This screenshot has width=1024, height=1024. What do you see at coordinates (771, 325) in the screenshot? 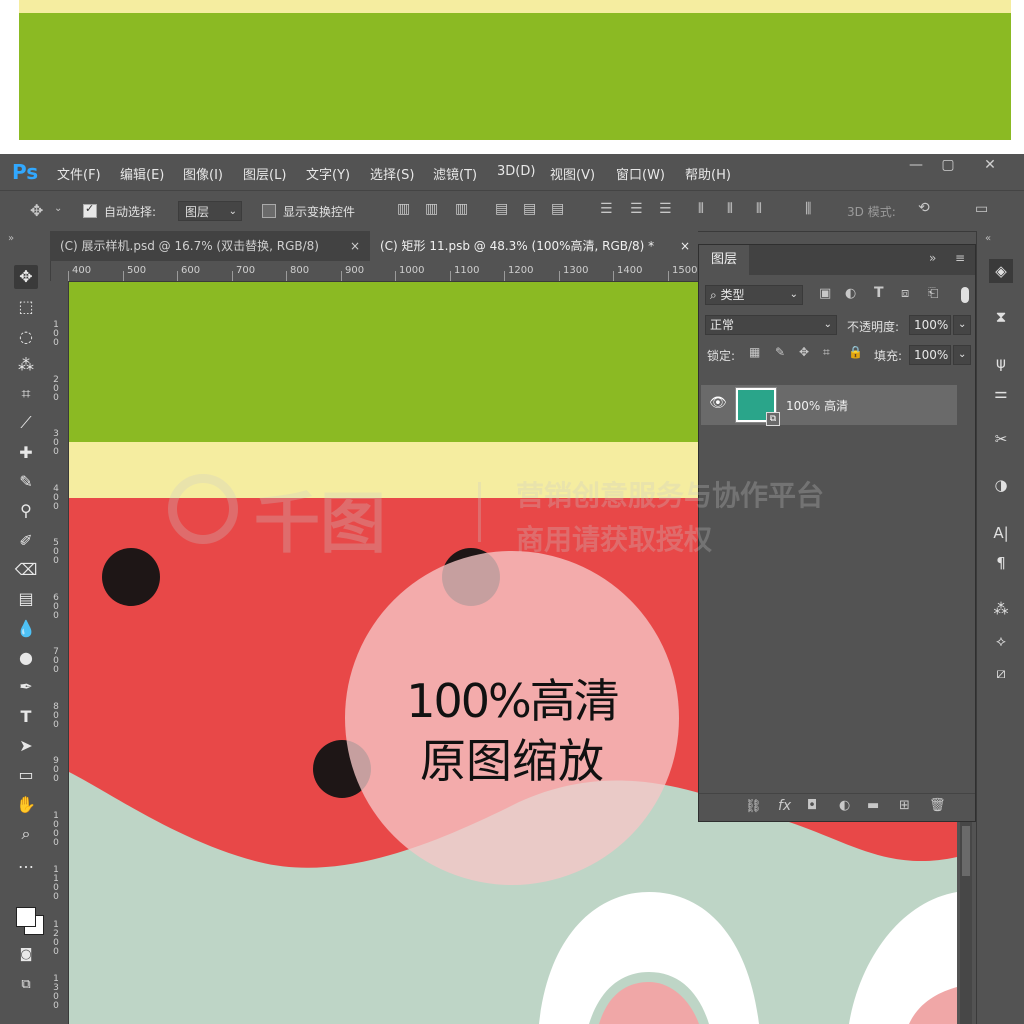
I see `blend-mode-dropdown: 正常 ⌄` at bounding box center [771, 325].